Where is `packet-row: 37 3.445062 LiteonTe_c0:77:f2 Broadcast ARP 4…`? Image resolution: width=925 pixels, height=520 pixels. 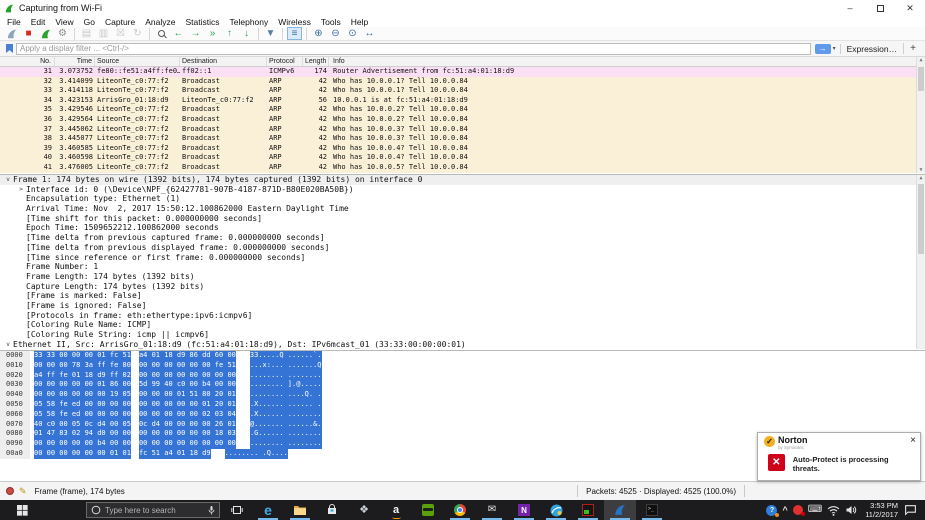
packet-row: 37 3.445062 LiteonTe_c0:77:f2 Broadcast ARP 4… is located at coordinates (462, 129).